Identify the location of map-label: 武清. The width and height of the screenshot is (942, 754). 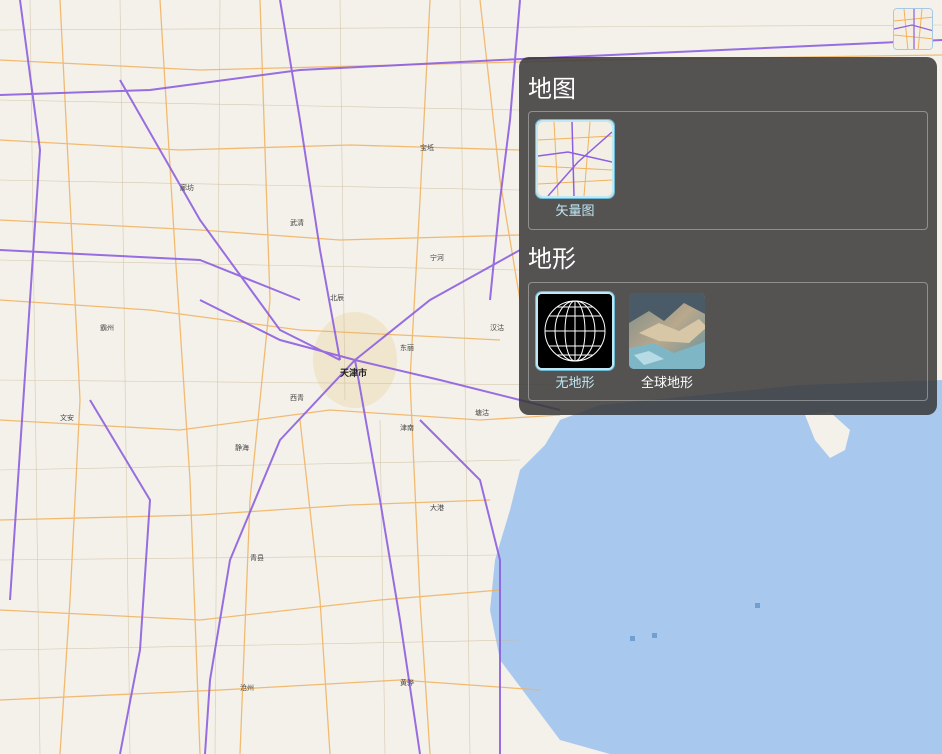
(297, 222).